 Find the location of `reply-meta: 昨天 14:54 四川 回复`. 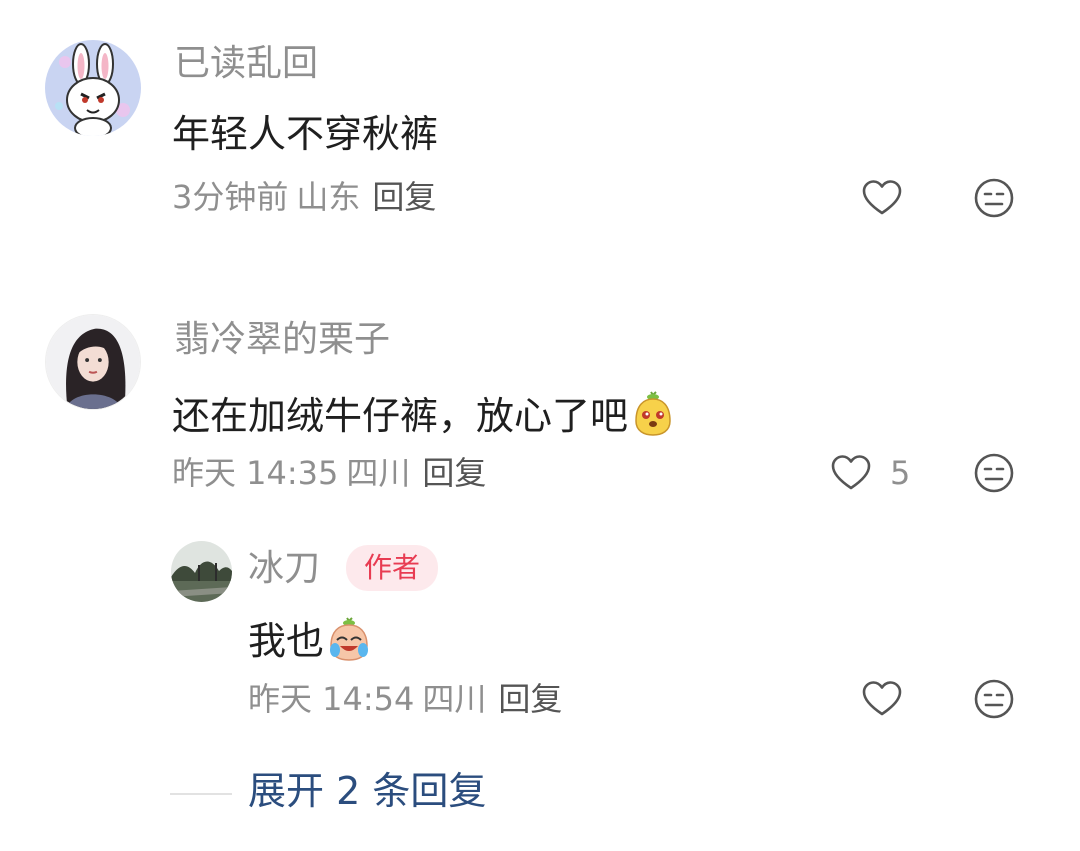

reply-meta: 昨天 14:54 四川 回复 is located at coordinates (405, 699).